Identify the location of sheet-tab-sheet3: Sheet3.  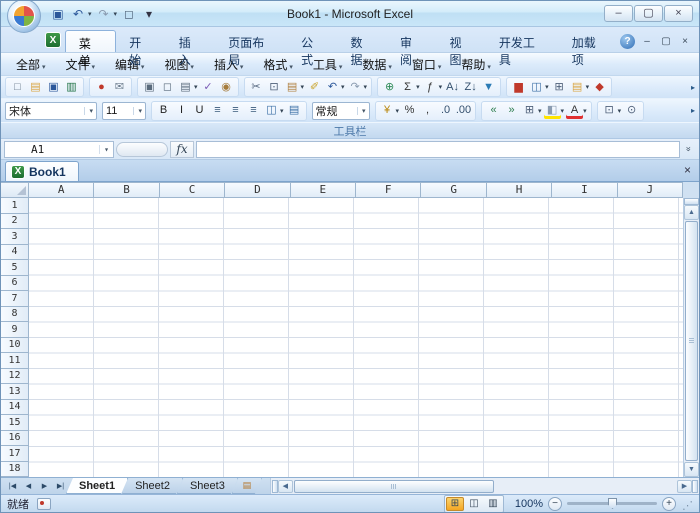
(207, 486).